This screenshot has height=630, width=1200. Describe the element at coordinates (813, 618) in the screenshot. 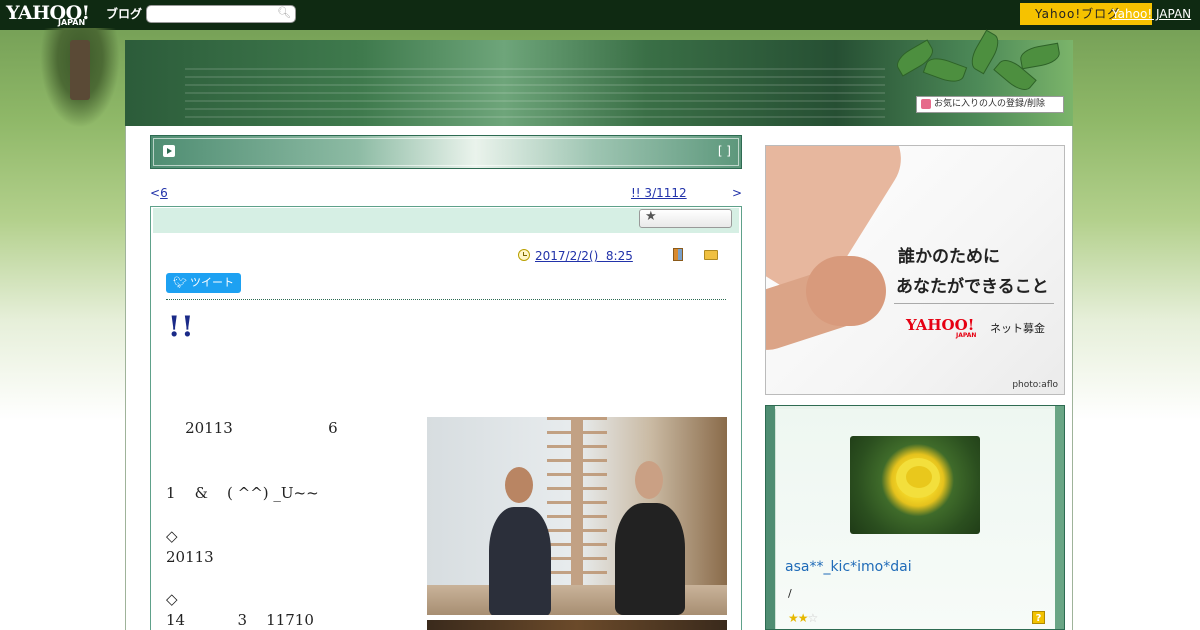

I see `star-empty-icon: ☆` at that location.